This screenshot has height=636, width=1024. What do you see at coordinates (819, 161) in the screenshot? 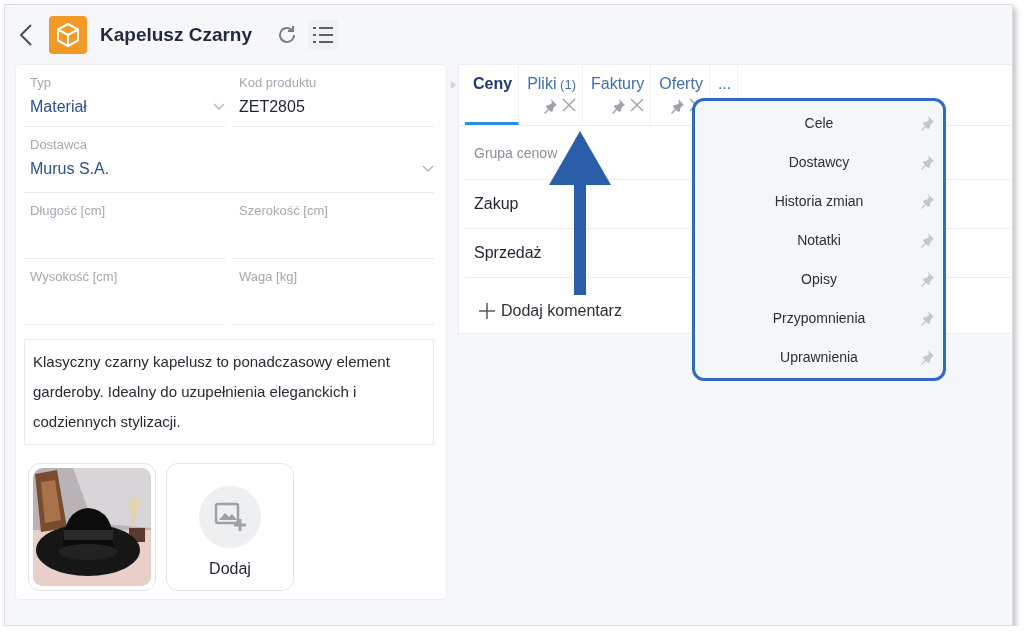
I see `menu-item: Dostawcy` at bounding box center [819, 161].